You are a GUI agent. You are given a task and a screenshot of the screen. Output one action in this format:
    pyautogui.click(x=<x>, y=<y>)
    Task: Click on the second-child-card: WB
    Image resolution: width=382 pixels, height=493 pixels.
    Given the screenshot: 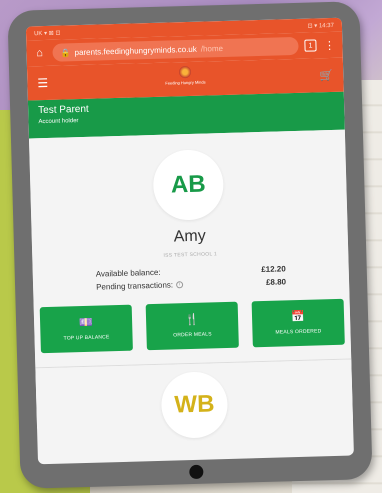 What is the action you would take?
    pyautogui.click(x=194, y=399)
    